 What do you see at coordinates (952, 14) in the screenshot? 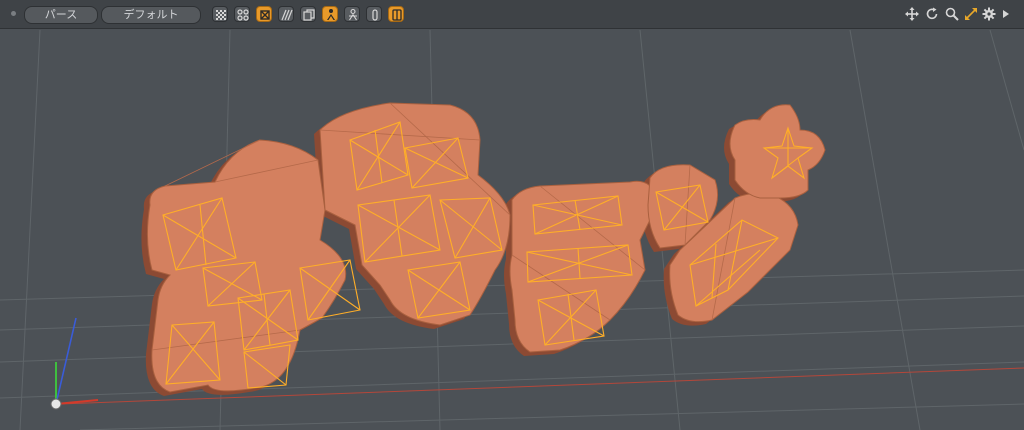
I see `zoom-view-icon` at bounding box center [952, 14].